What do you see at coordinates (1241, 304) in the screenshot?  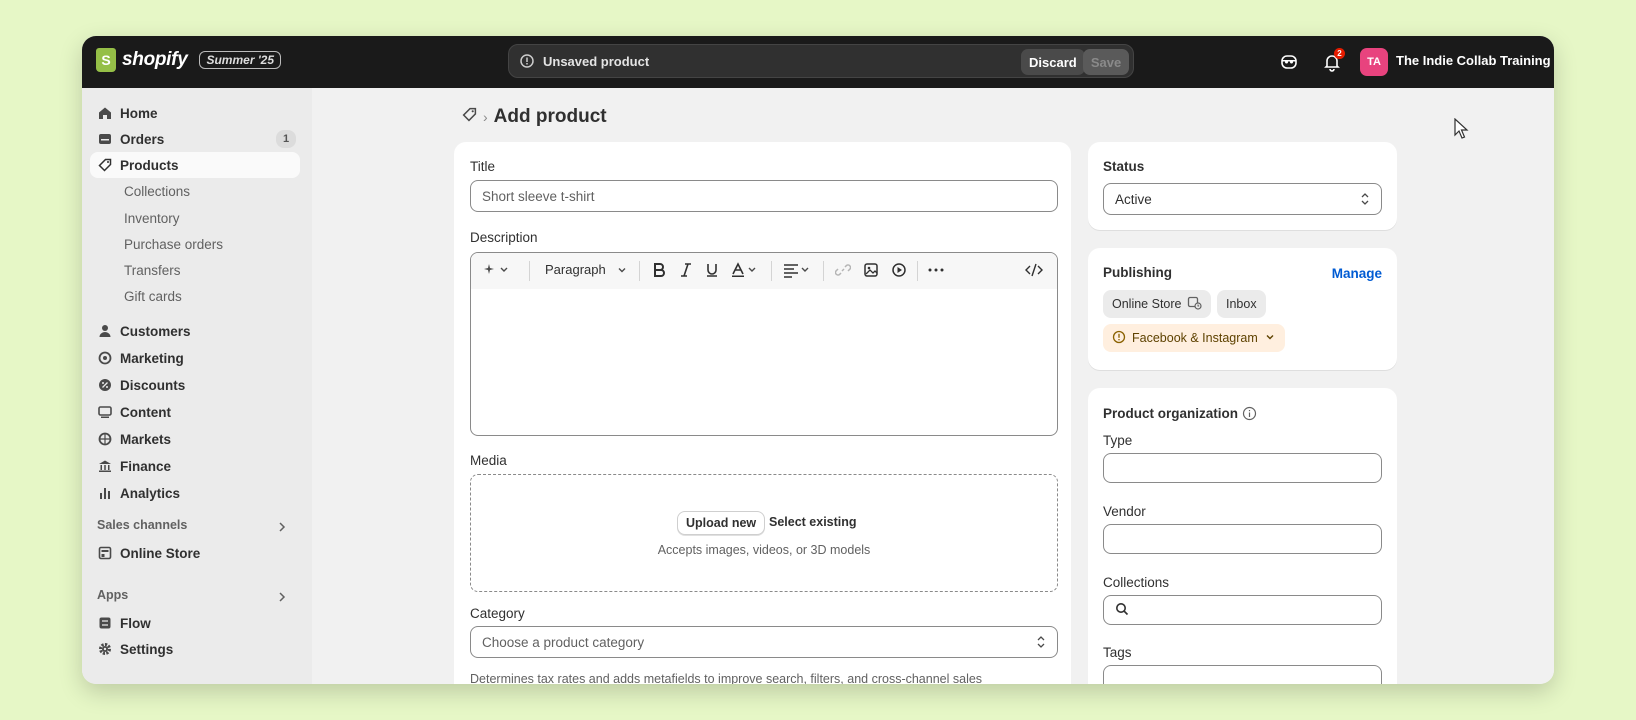 I see `channel-chip-inbox: Inbox` at bounding box center [1241, 304].